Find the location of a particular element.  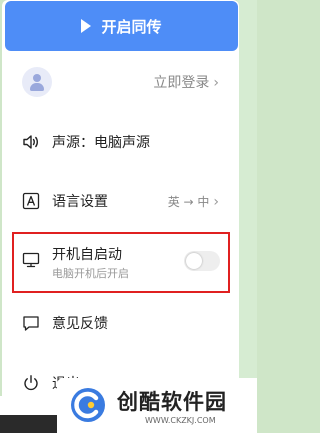

watermark-name: 创酷软件园 is located at coordinates (172, 402).